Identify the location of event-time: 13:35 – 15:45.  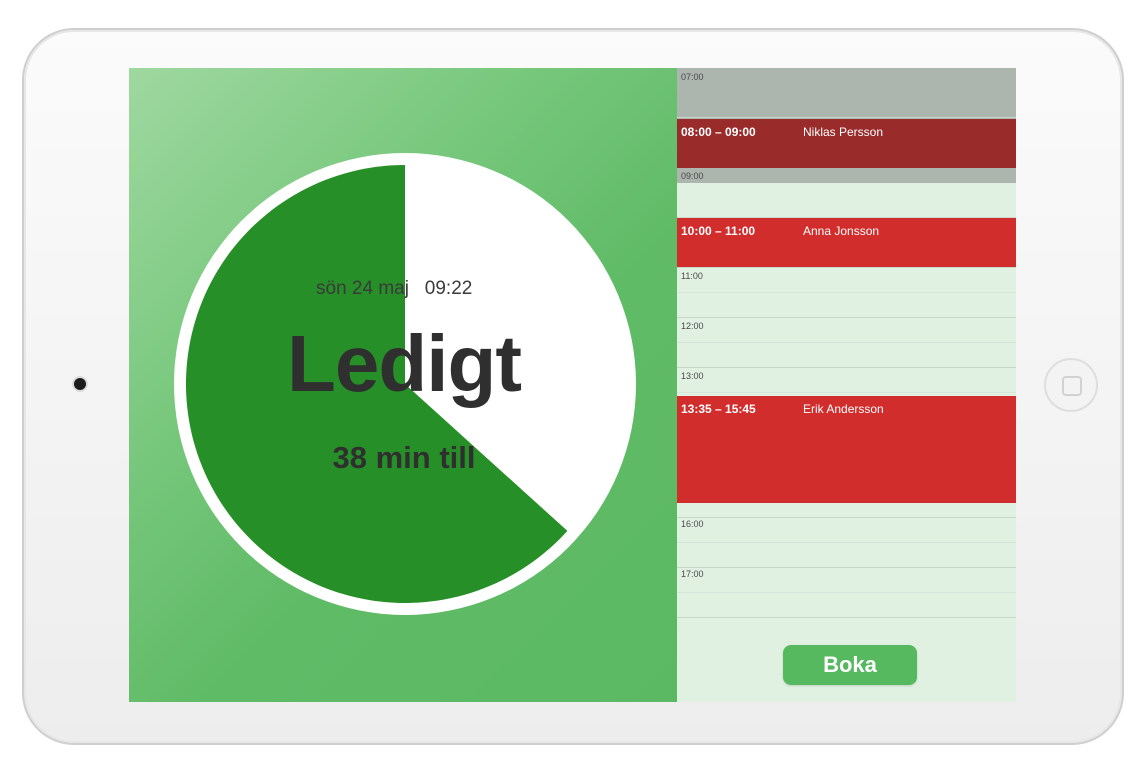
(718, 409).